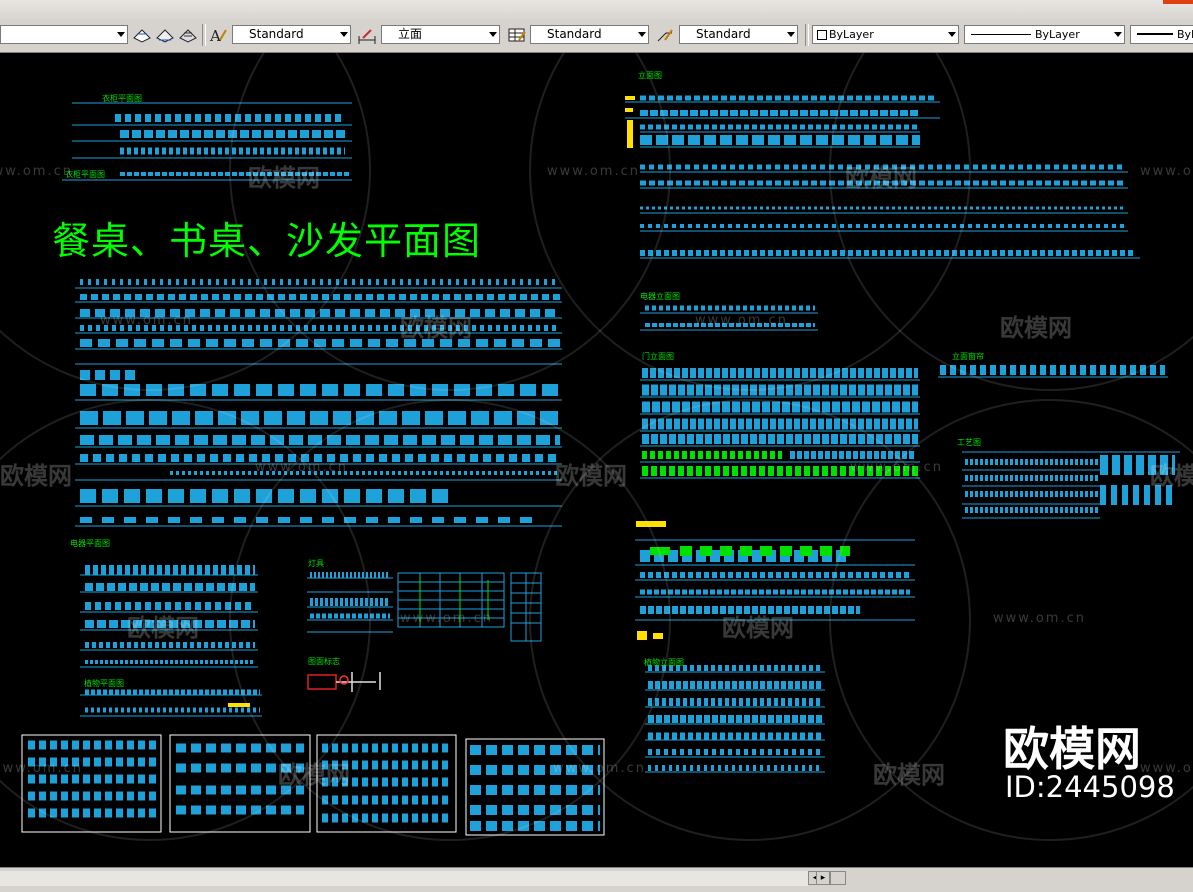 This screenshot has width=1193, height=892. Describe the element at coordinates (969, 442) in the screenshot. I see `label-craft: 工艺图` at that location.